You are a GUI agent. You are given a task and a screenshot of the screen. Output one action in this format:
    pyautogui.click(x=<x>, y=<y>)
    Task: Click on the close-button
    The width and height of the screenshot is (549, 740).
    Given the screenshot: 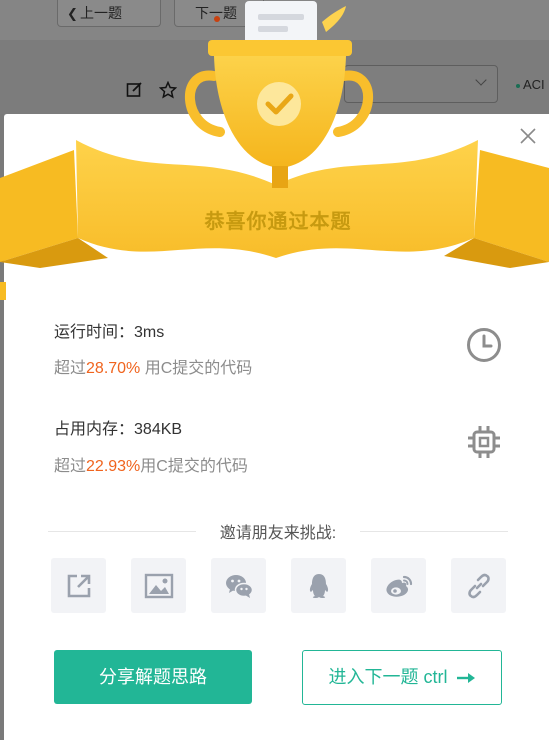 What is the action you would take?
    pyautogui.click(x=528, y=136)
    